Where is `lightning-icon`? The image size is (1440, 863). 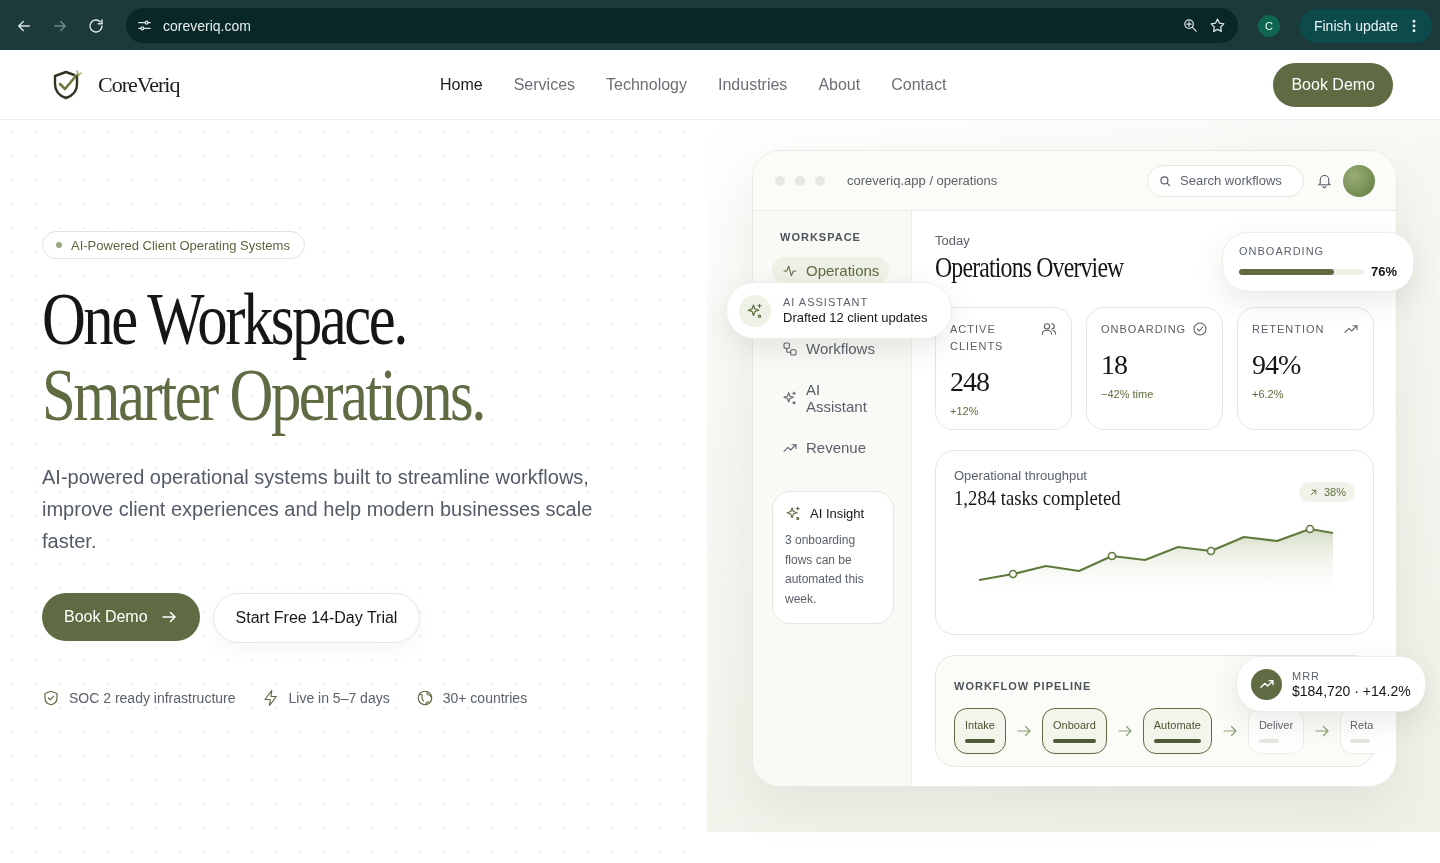 lightning-icon is located at coordinates (270, 698).